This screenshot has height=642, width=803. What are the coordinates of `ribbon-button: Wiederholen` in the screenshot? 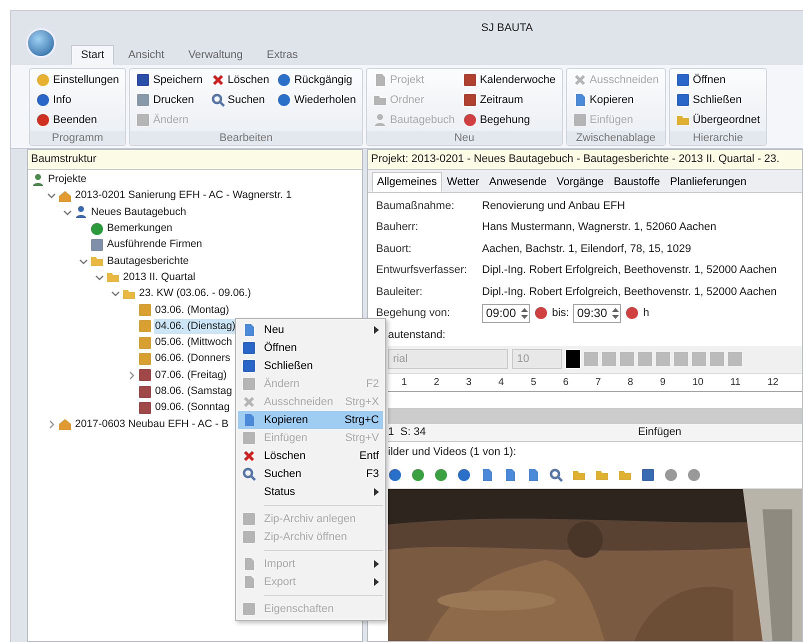 It's located at (316, 100).